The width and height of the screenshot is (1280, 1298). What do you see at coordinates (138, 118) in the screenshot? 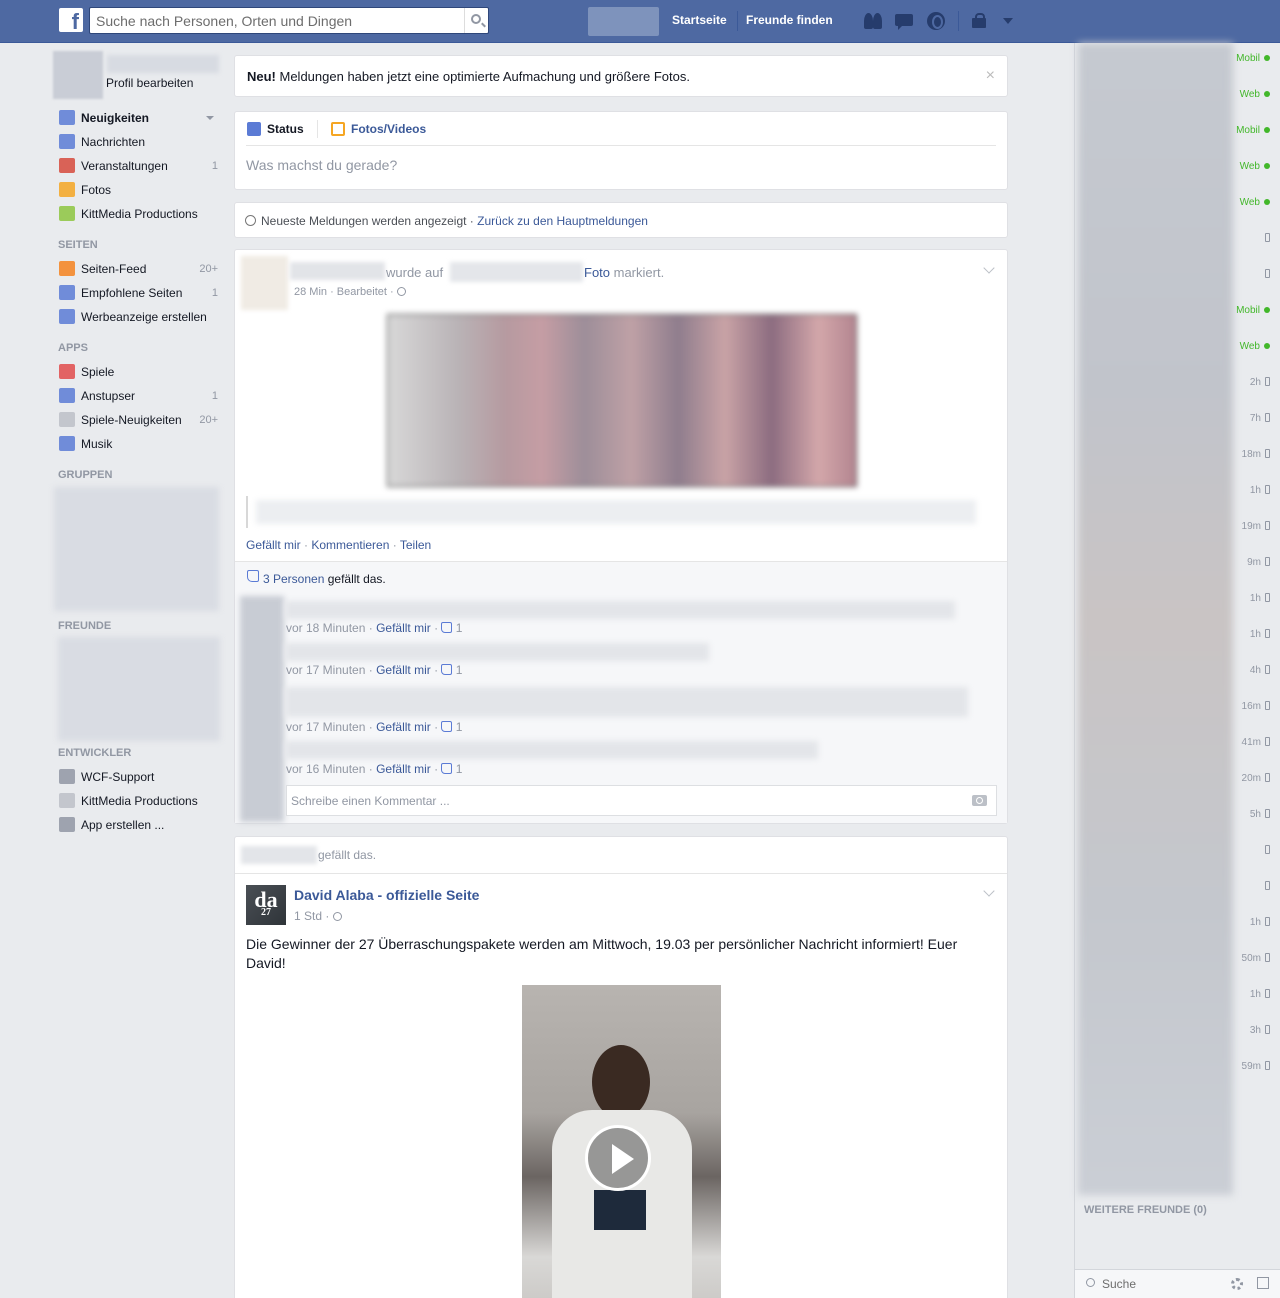
I see `nav-item-main-0: Neuigkeiten` at bounding box center [138, 118].